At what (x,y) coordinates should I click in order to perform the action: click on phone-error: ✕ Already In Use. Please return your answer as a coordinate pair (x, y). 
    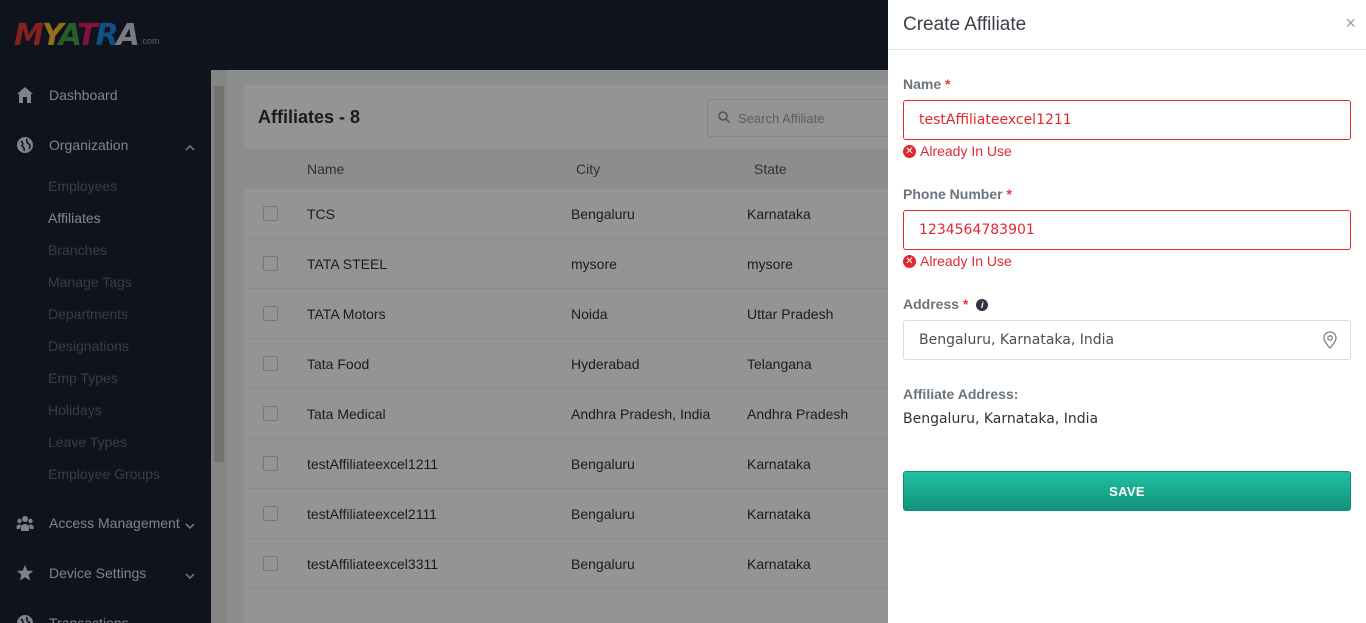
    Looking at the image, I should click on (957, 261).